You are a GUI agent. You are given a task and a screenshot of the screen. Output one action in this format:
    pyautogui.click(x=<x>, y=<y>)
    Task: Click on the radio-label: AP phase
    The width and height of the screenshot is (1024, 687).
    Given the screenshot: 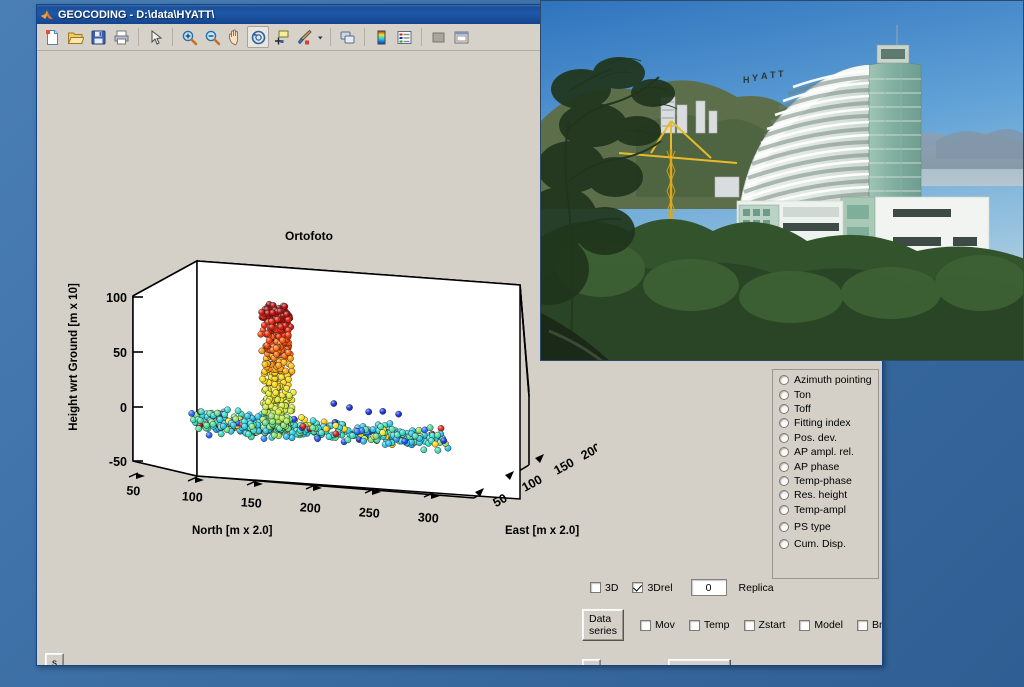 What is the action you would take?
    pyautogui.click(x=817, y=466)
    